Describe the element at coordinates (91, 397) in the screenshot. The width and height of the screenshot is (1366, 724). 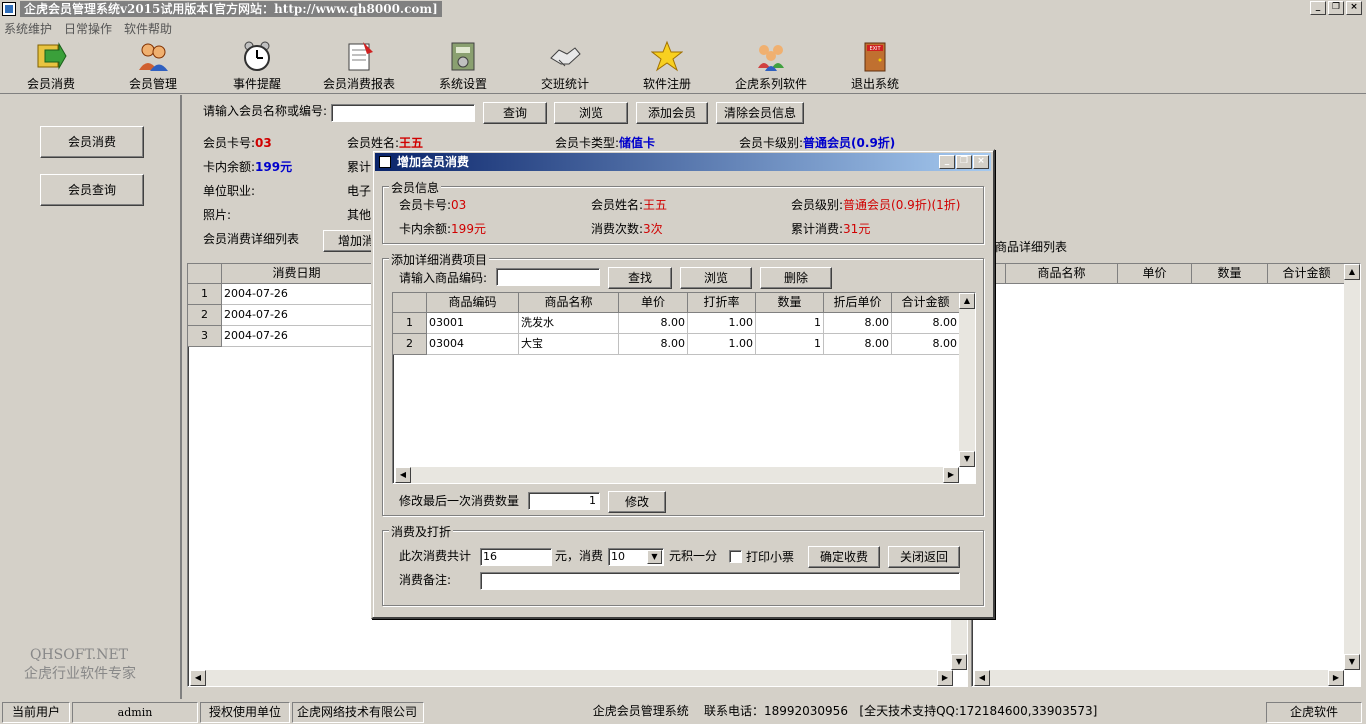
I see `left-pane: 会员消费 会员查询 QHSOFT.NET 企虎行业软件专家` at that location.